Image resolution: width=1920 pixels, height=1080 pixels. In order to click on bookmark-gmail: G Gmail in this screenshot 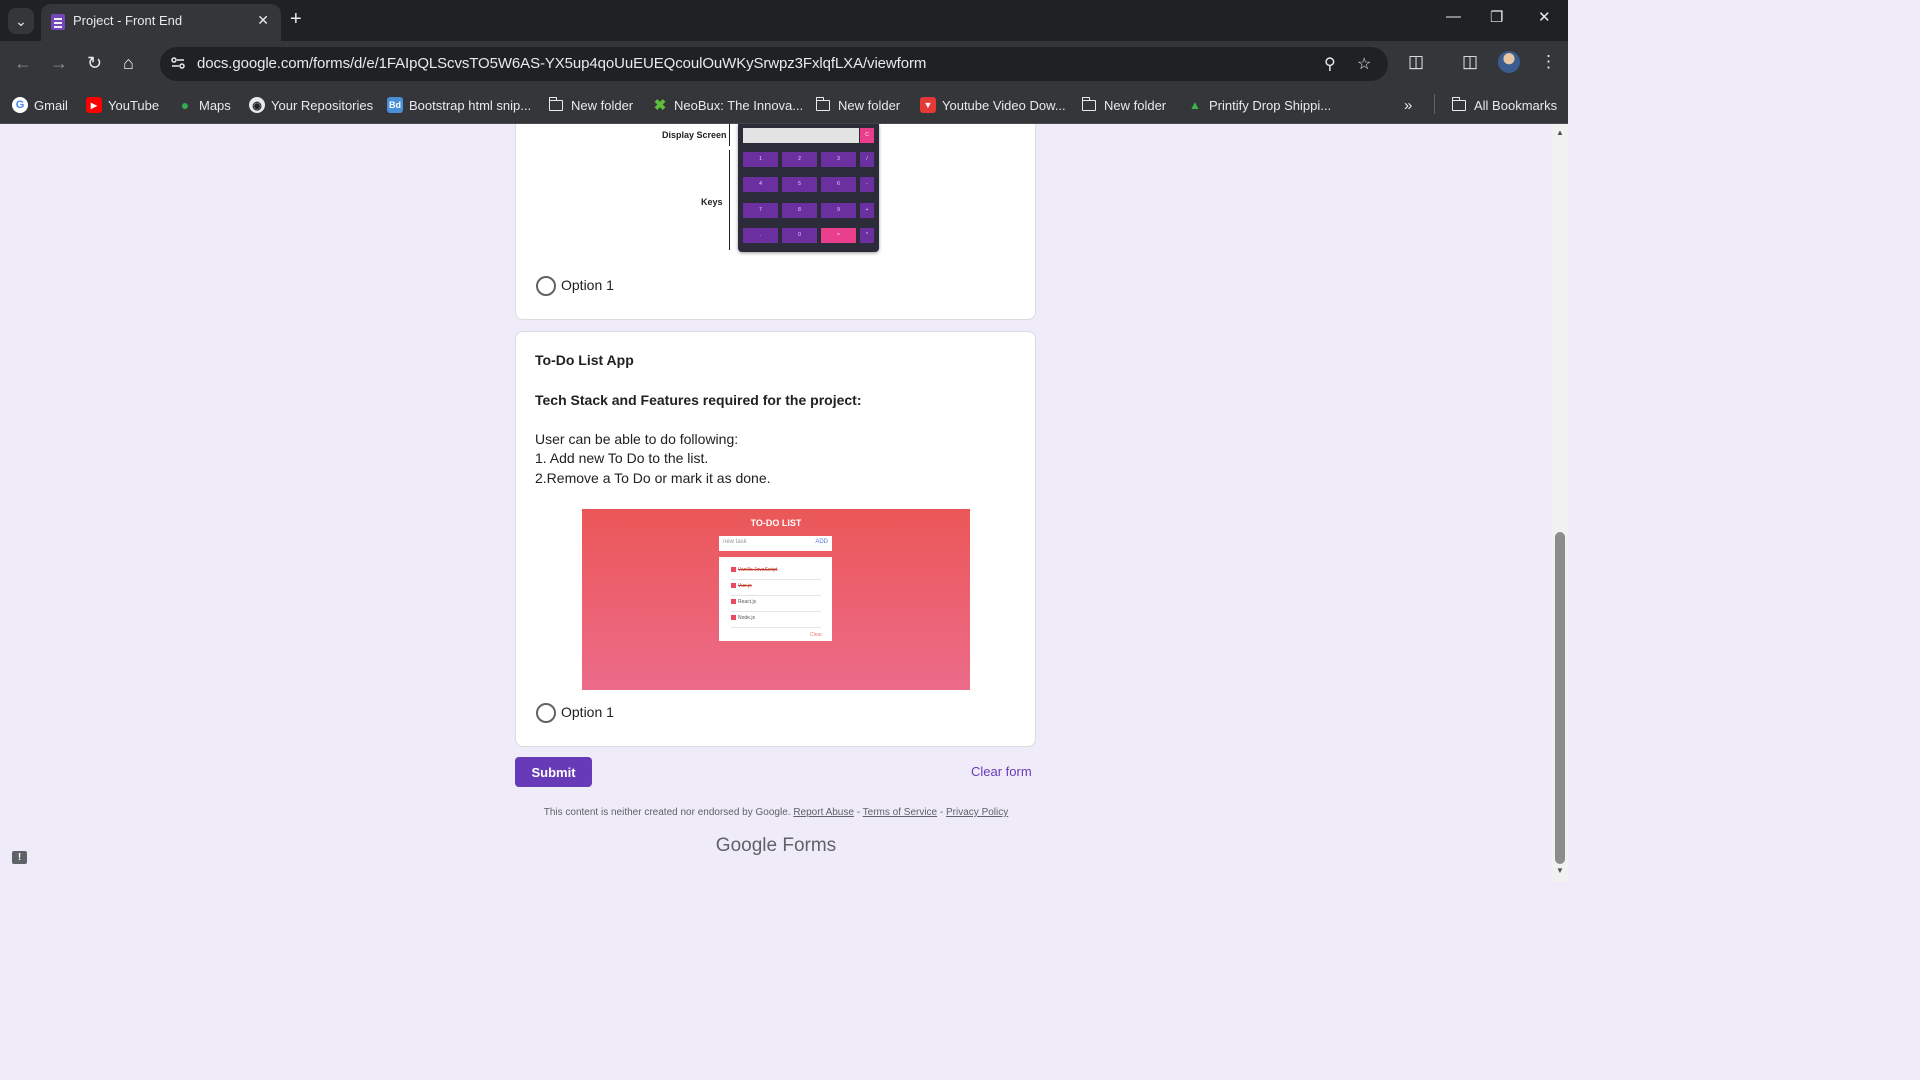, I will do `click(40, 105)`.